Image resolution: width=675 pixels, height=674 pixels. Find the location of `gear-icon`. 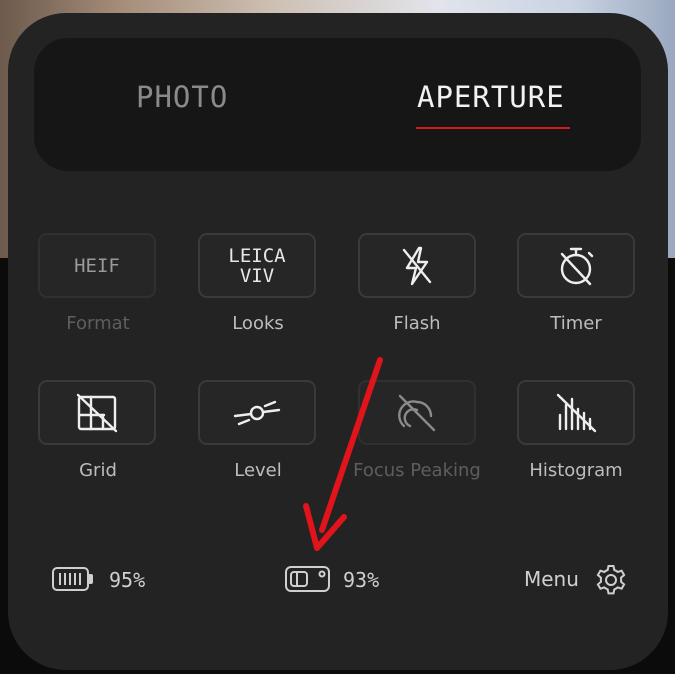

gear-icon is located at coordinates (611, 582).